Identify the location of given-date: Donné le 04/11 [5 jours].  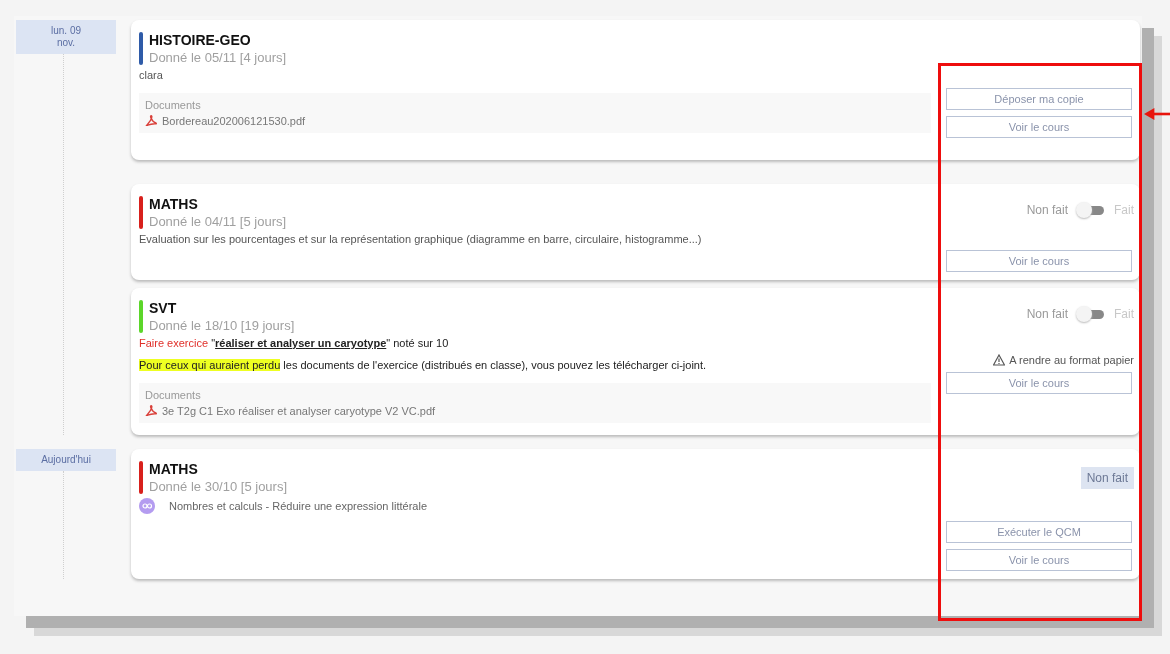
(218, 221).